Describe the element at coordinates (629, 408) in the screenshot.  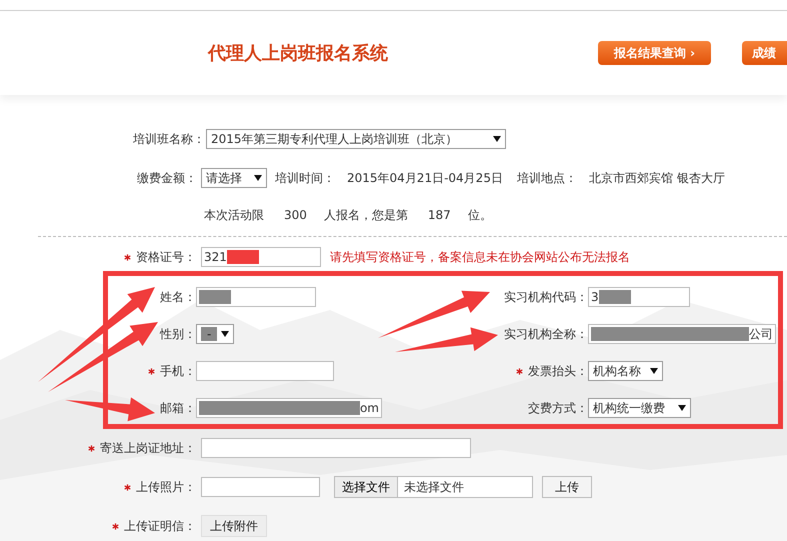
I see `field-value: 机构统一缴费` at that location.